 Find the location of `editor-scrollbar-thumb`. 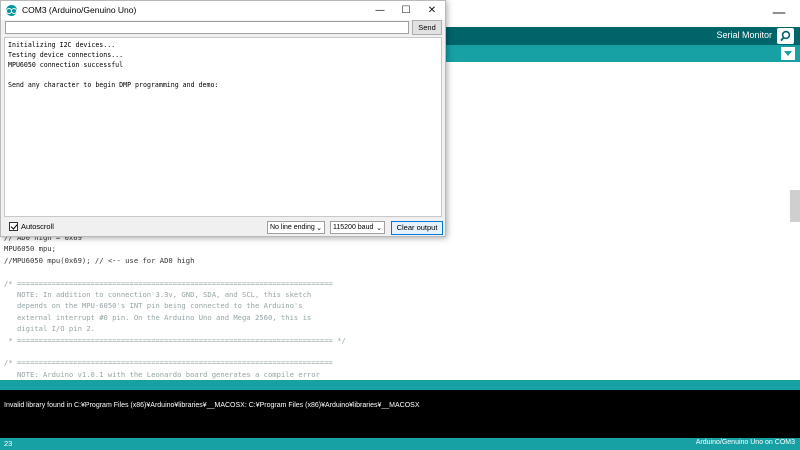

editor-scrollbar-thumb is located at coordinates (795, 206).